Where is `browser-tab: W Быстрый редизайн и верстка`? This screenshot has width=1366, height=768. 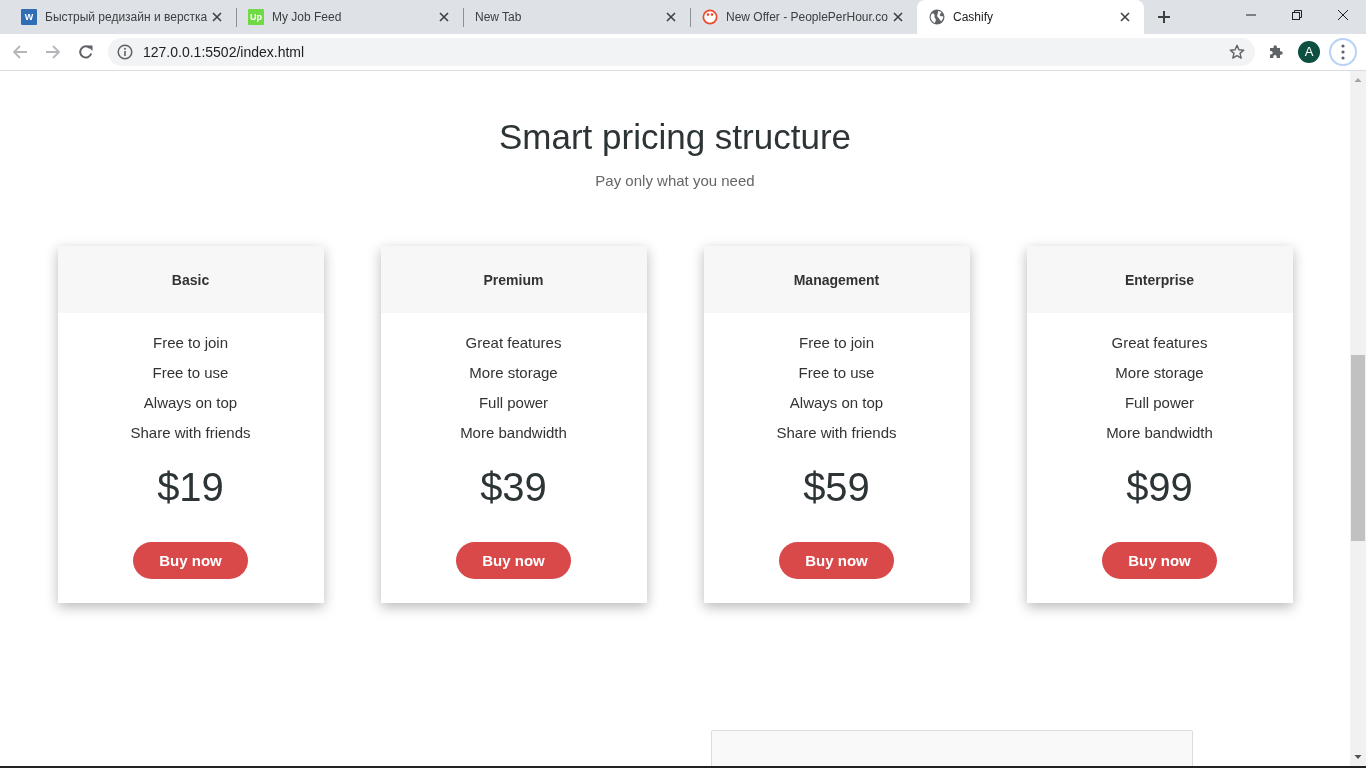 browser-tab: W Быстрый редизайн и верстка is located at coordinates (122, 17).